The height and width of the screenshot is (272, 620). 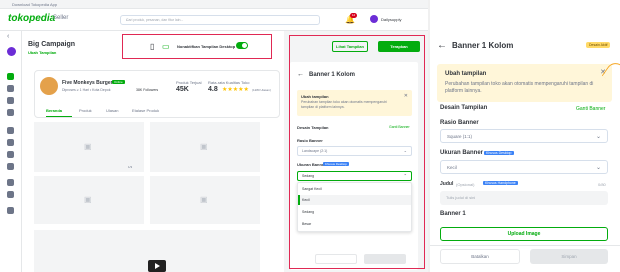 I want to click on ukuran-value: Kecil, so click(x=452, y=167).